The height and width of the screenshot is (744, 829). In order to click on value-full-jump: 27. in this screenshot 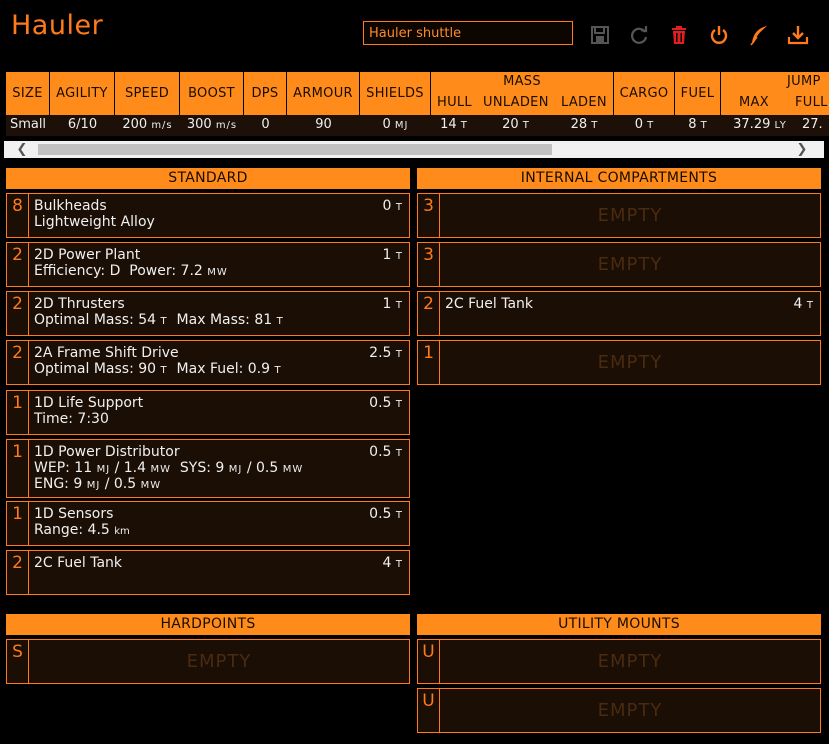, I will do `click(812, 124)`.